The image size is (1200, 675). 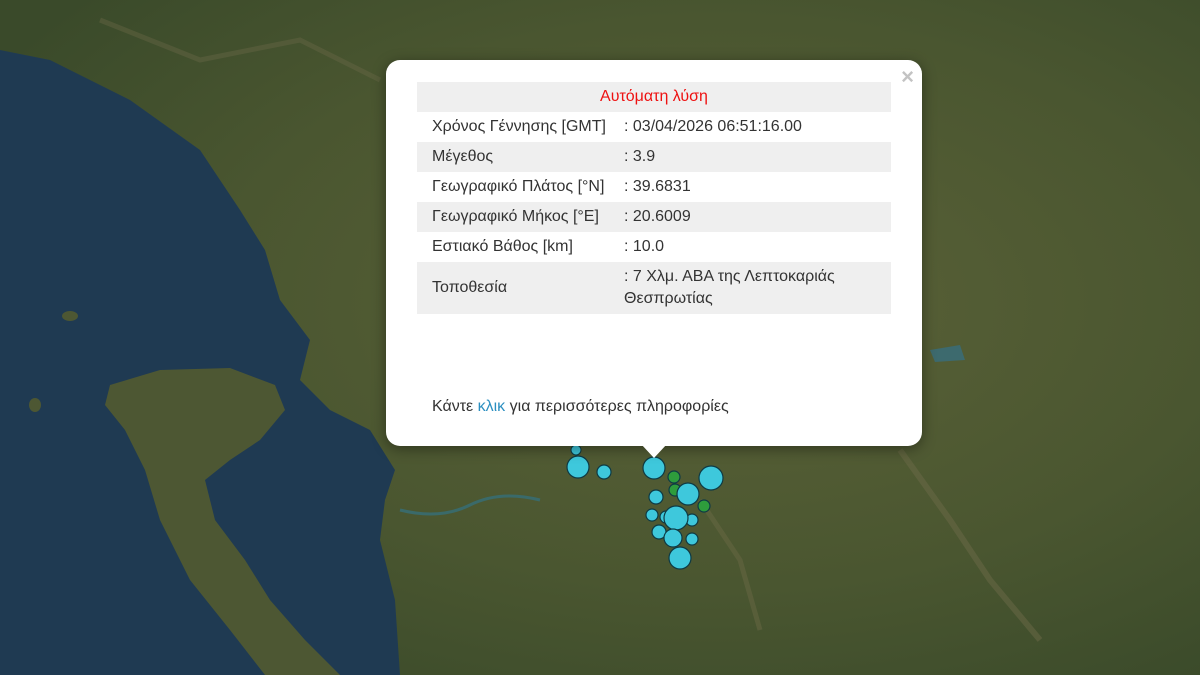 What do you see at coordinates (455, 406) in the screenshot?
I see `more-info-prefix: Κάντε` at bounding box center [455, 406].